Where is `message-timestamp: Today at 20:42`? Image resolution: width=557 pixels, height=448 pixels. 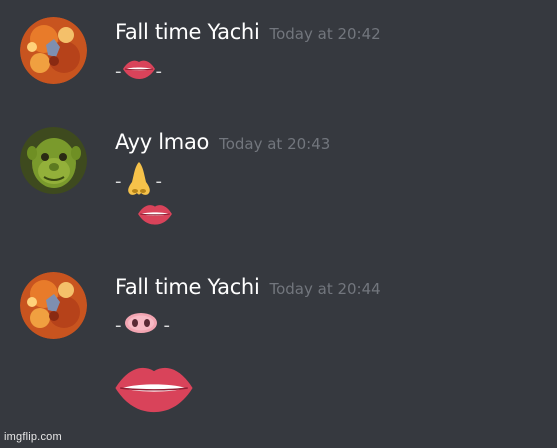 message-timestamp: Today at 20:42 is located at coordinates (325, 34).